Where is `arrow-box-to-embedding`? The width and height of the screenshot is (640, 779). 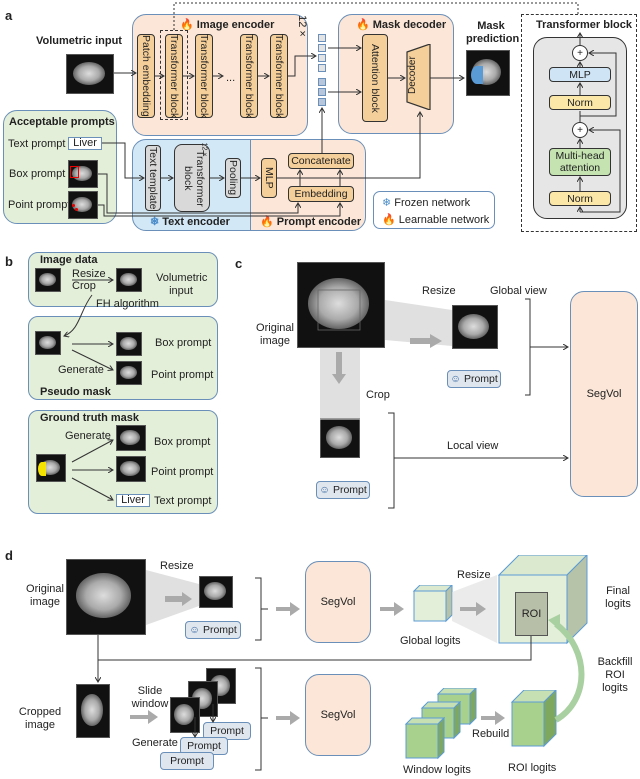 arrow-box-to-embedding is located at coordinates (198, 193).